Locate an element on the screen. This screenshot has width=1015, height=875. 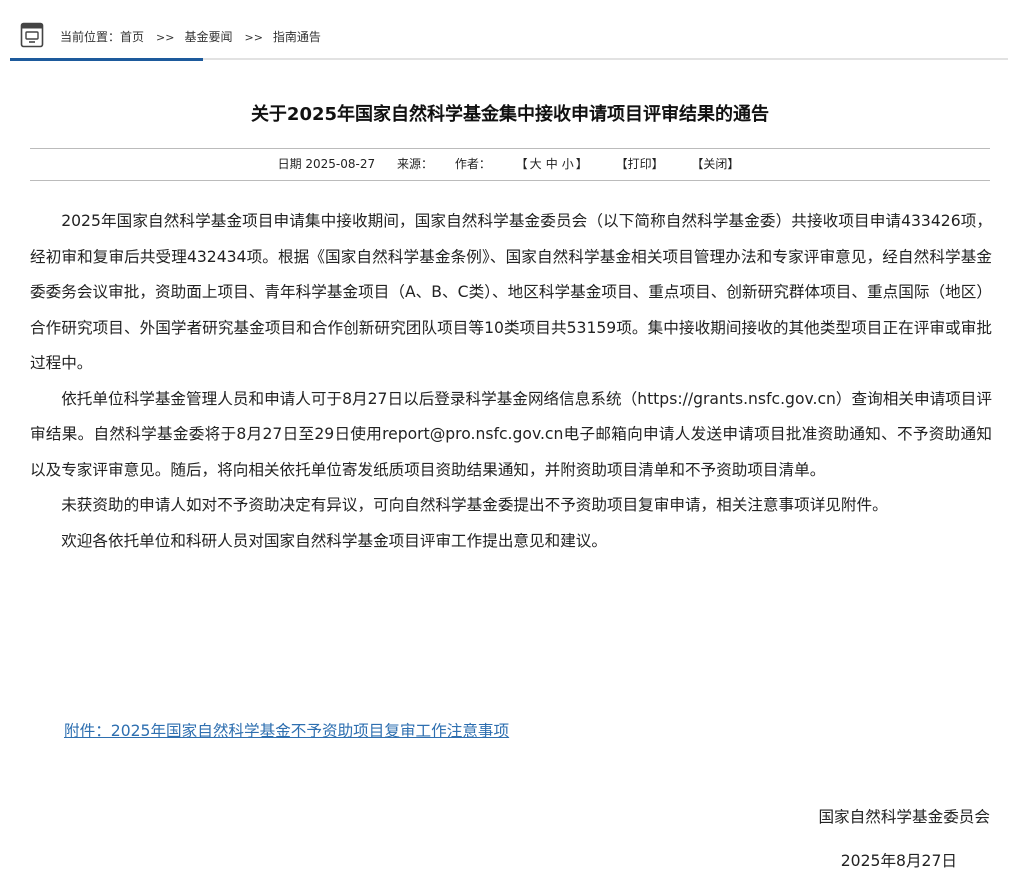
source-label: 来源： is located at coordinates (414, 164).